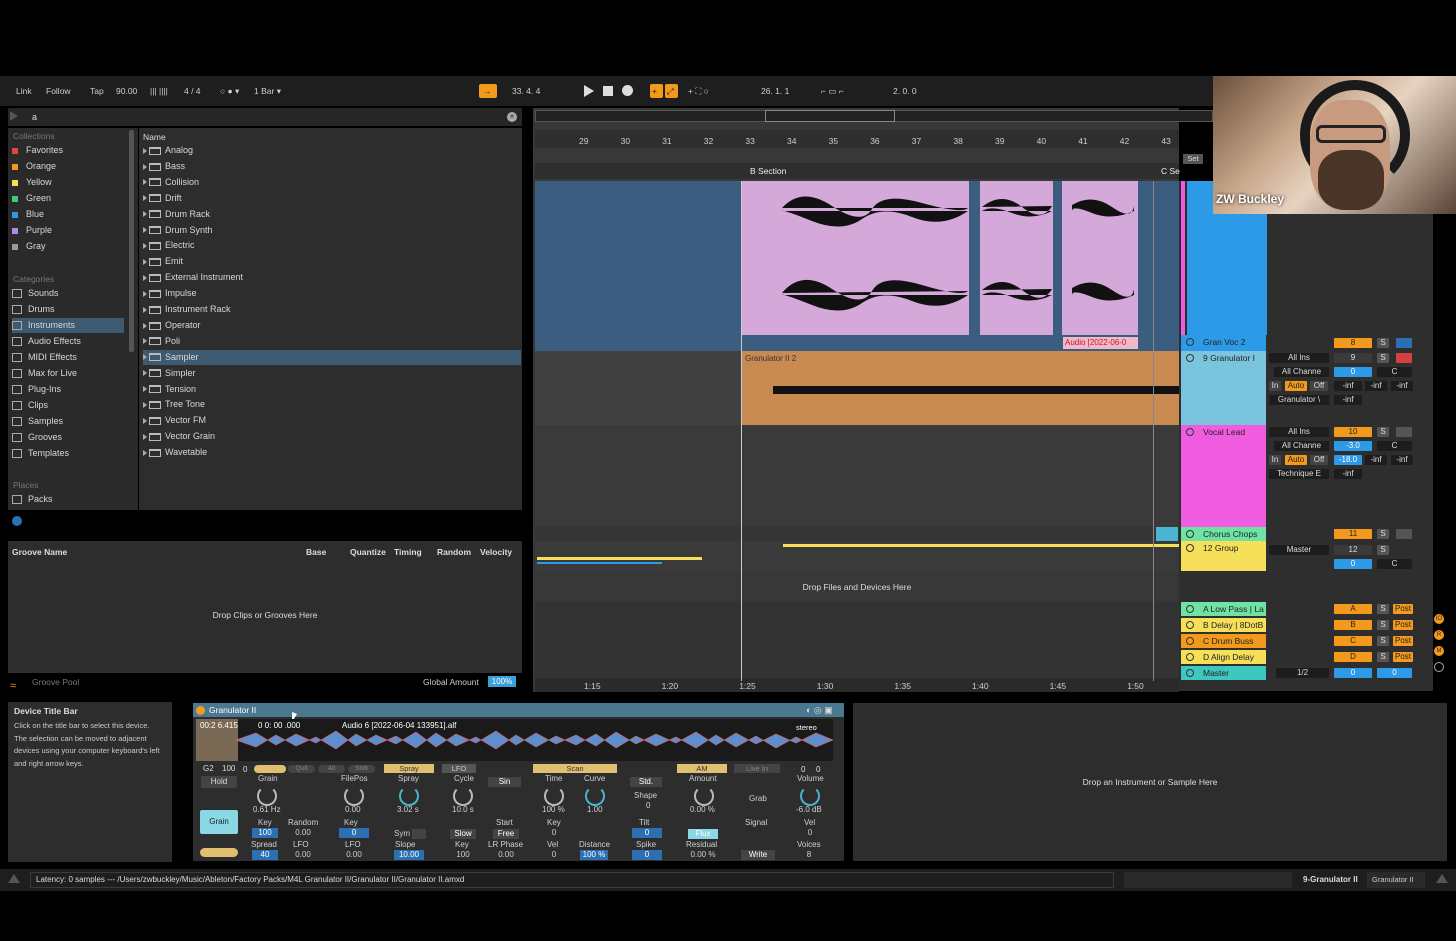 The image size is (1456, 941). I want to click on monitor-in-button: In, so click(1275, 386).